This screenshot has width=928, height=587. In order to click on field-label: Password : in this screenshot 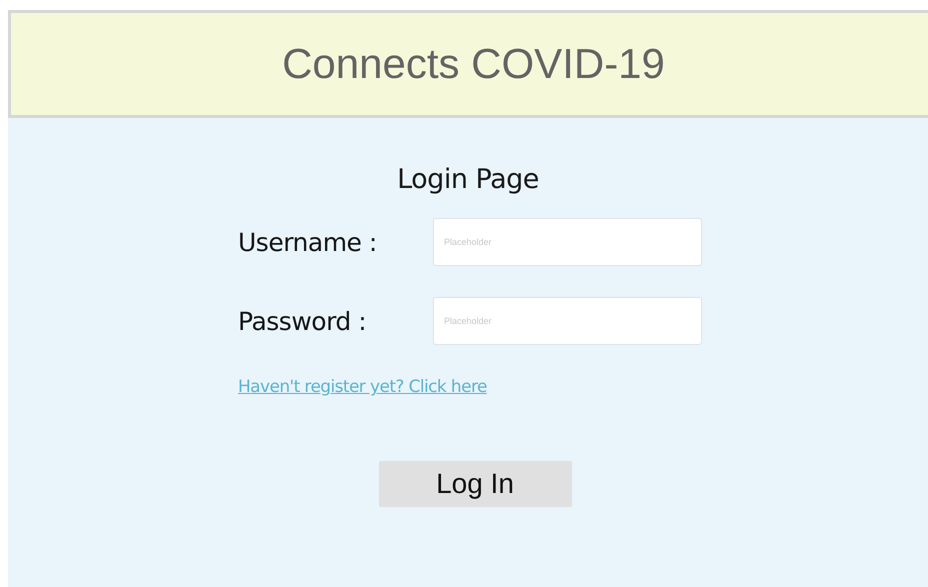, I will do `click(303, 322)`.